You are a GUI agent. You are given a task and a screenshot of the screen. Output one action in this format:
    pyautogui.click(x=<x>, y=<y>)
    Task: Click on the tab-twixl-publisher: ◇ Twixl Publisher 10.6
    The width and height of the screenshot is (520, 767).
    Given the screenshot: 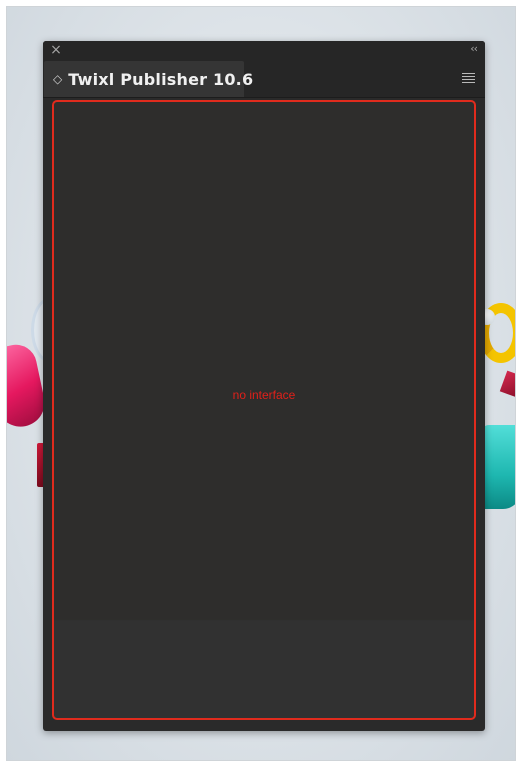 What is the action you would take?
    pyautogui.click(x=148, y=79)
    